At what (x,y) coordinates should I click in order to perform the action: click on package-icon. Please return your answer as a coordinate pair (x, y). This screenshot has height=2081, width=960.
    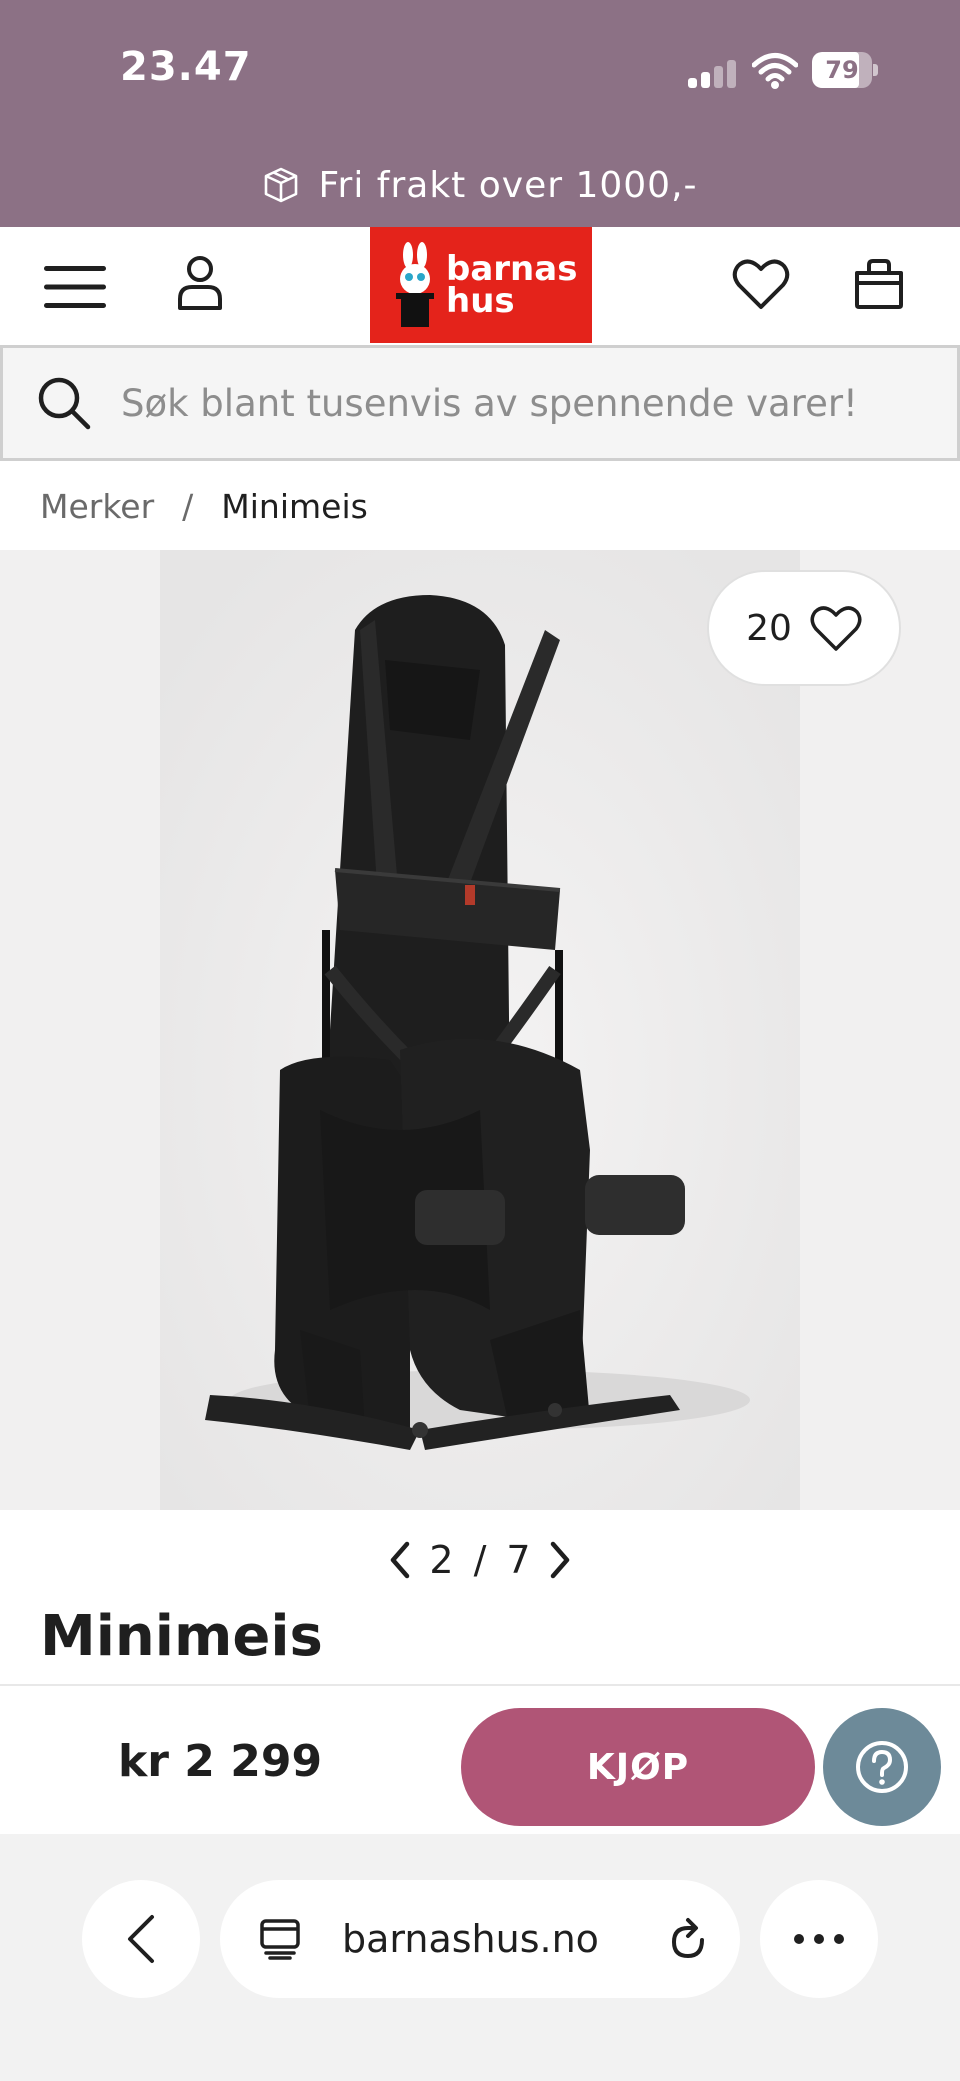
    Looking at the image, I should click on (281, 185).